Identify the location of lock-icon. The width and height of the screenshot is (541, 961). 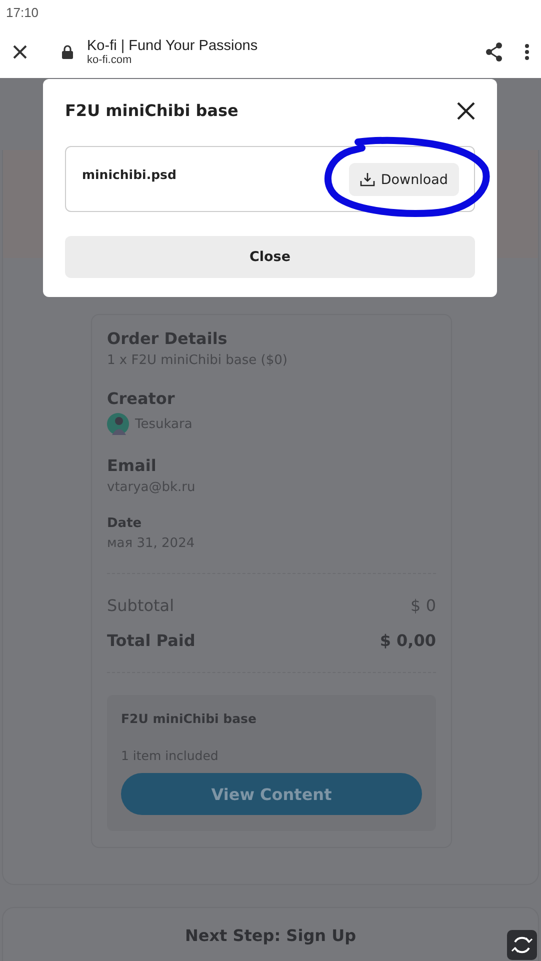
(67, 51).